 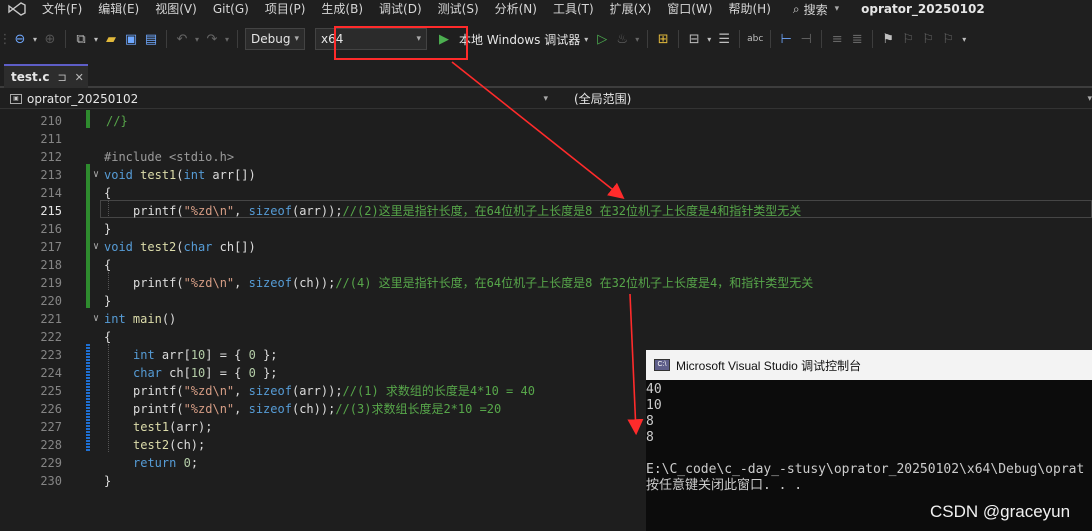 What do you see at coordinates (51, 139) in the screenshot?
I see `code-line: 211` at bounding box center [51, 139].